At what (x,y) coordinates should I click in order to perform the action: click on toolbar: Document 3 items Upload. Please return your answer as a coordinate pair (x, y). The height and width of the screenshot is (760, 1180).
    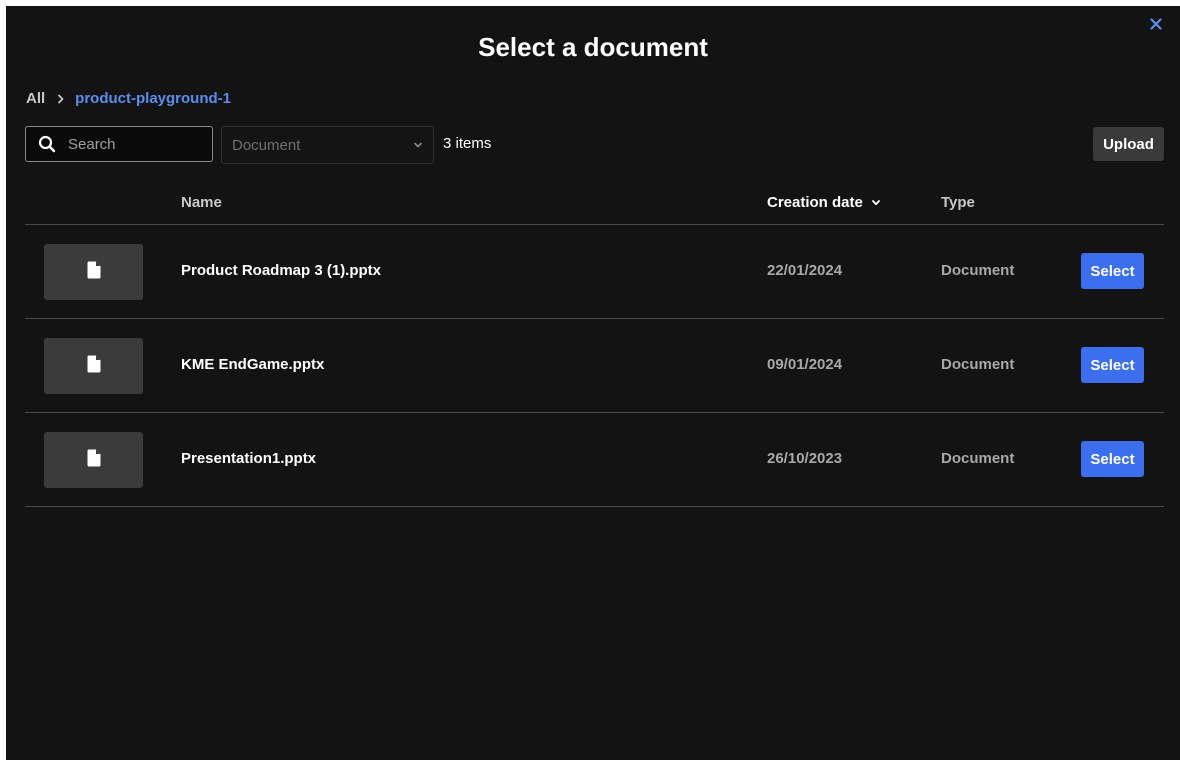
    Looking at the image, I should click on (594, 145).